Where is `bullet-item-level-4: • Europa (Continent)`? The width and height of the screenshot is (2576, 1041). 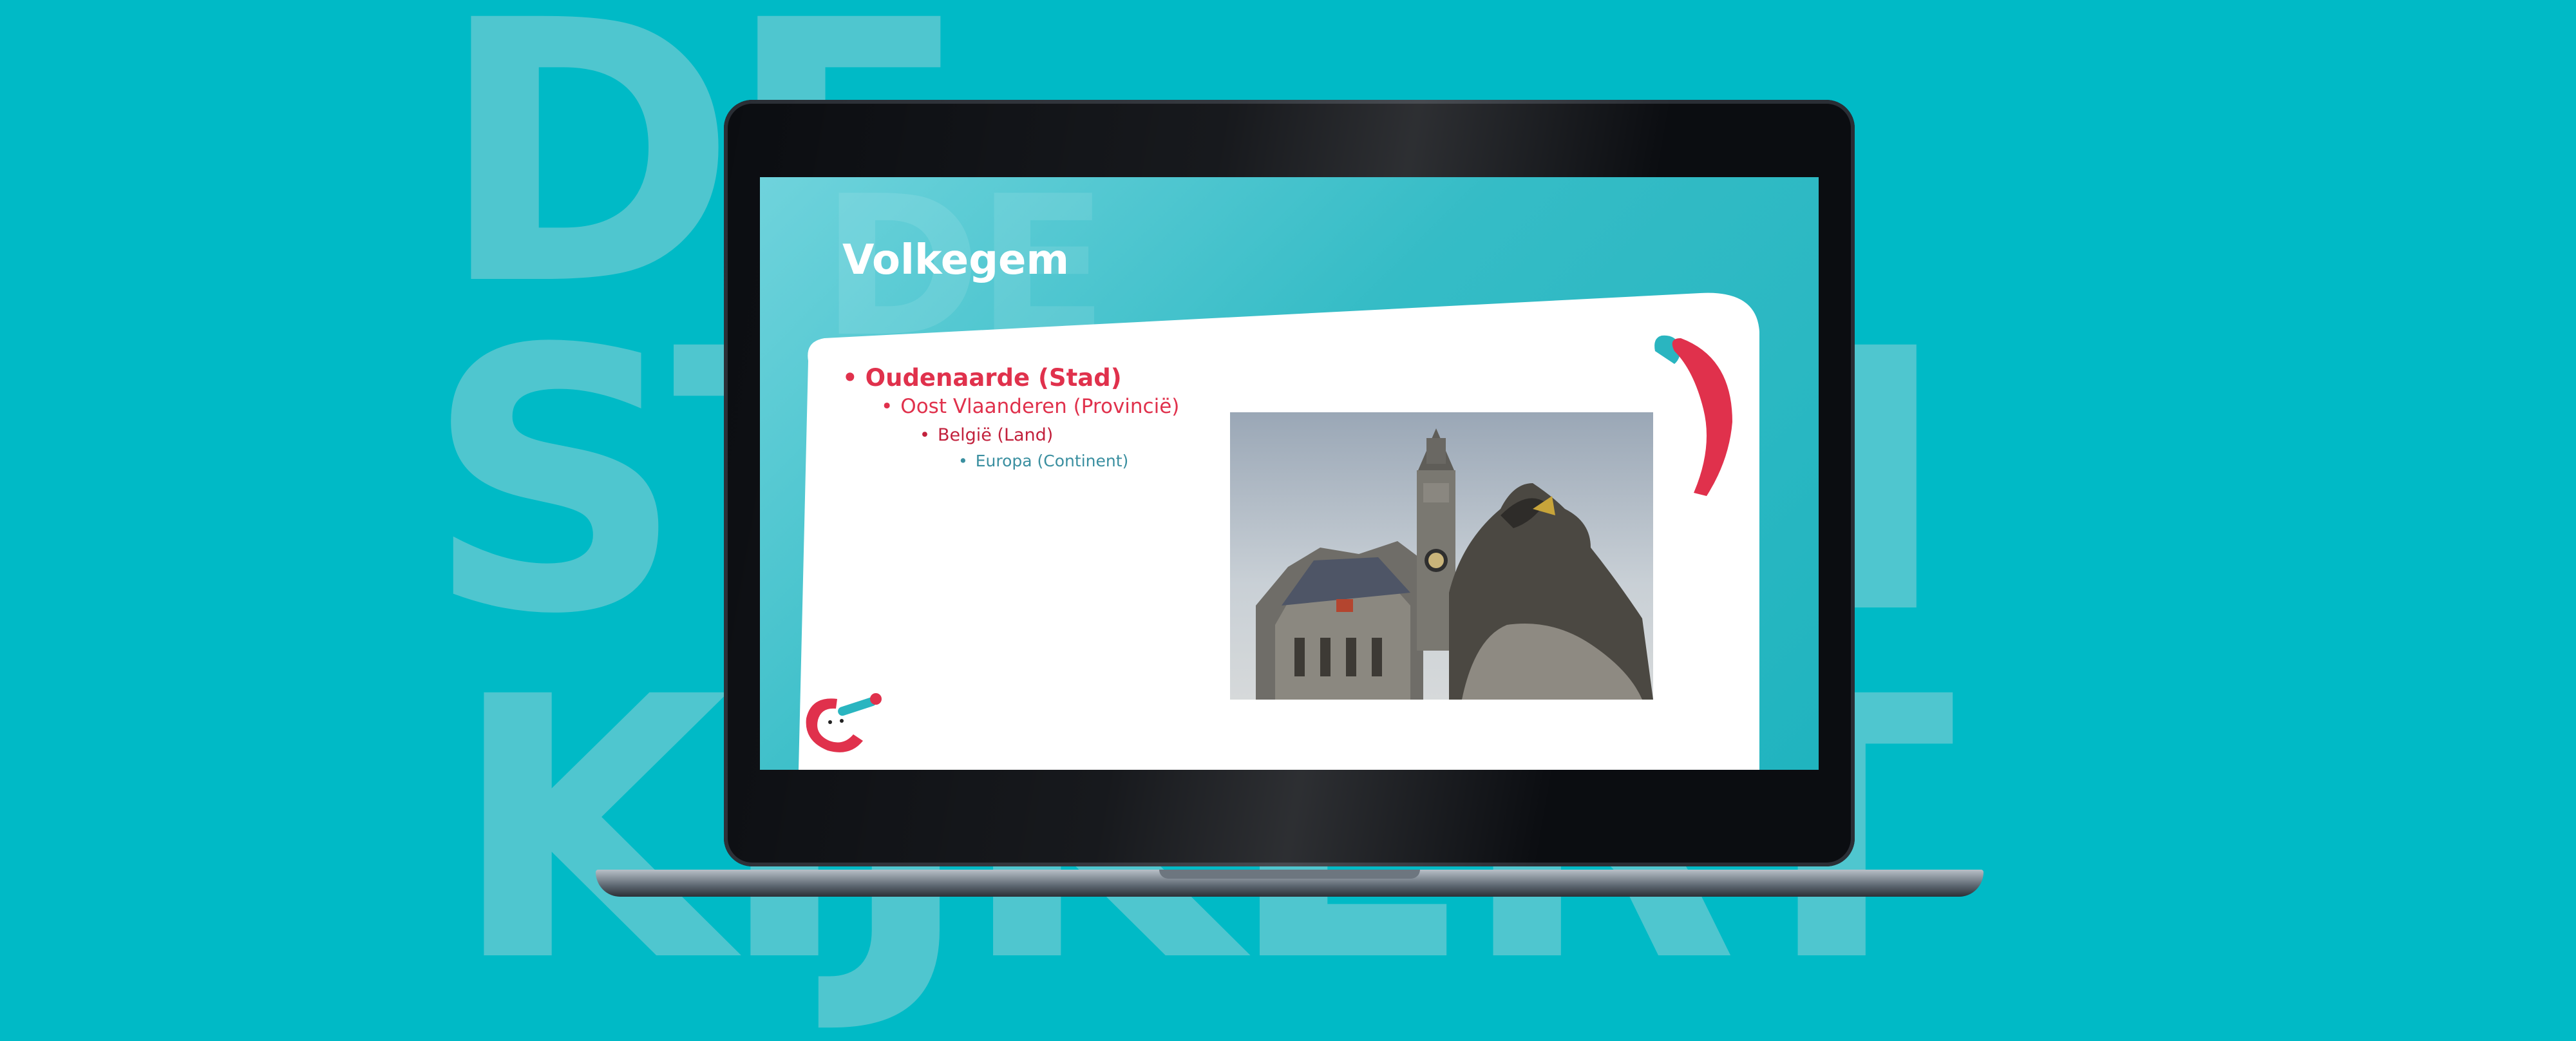
bullet-item-level-4: • Europa (Continent) is located at coordinates (1043, 461).